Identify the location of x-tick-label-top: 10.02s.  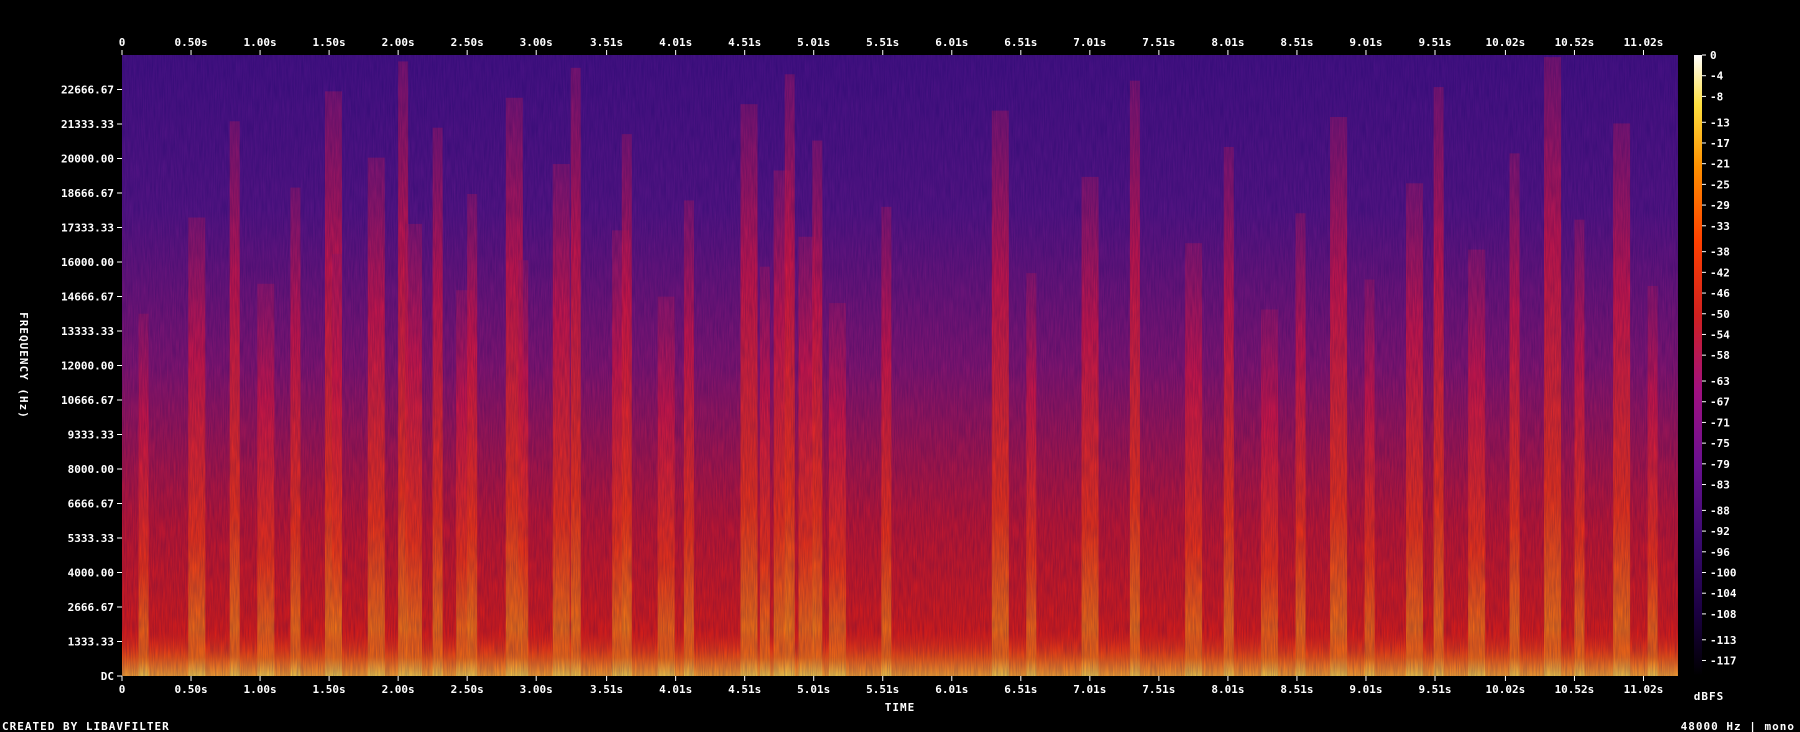
(1506, 42).